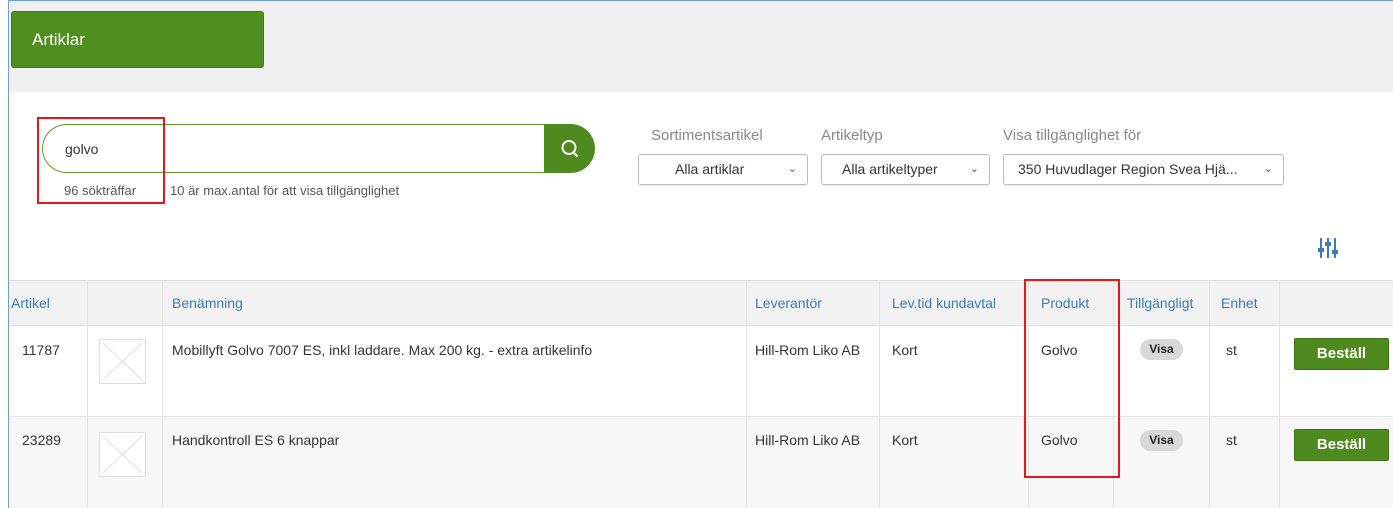 The height and width of the screenshot is (508, 1393). Describe the element at coordinates (255, 440) in the screenshot. I see `cell-benamning: Handkontroll ES 6 knappar` at that location.